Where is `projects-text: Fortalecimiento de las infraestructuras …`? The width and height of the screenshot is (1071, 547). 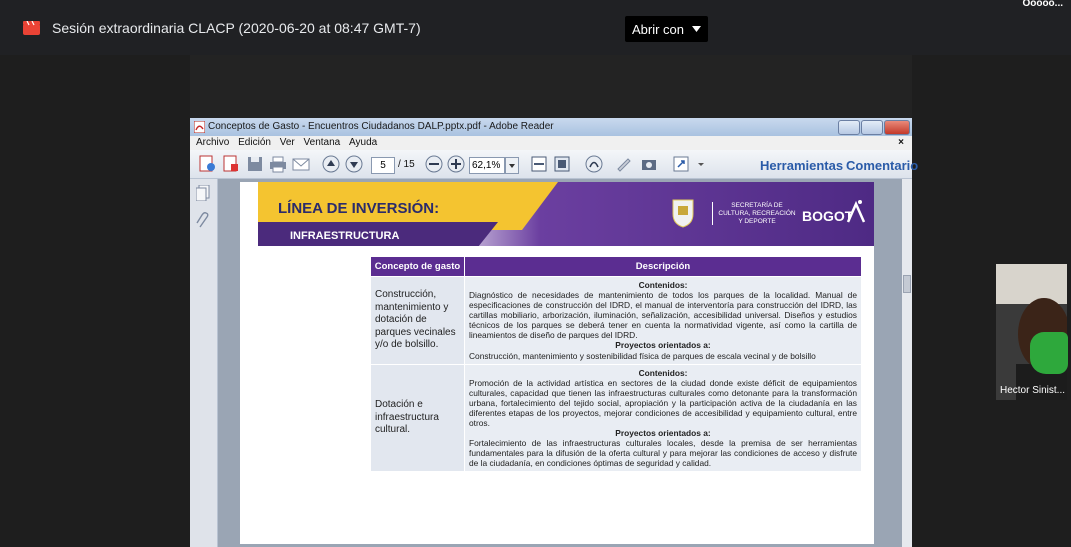
projects-text: Fortalecimiento de las infraestructuras … is located at coordinates (663, 453).